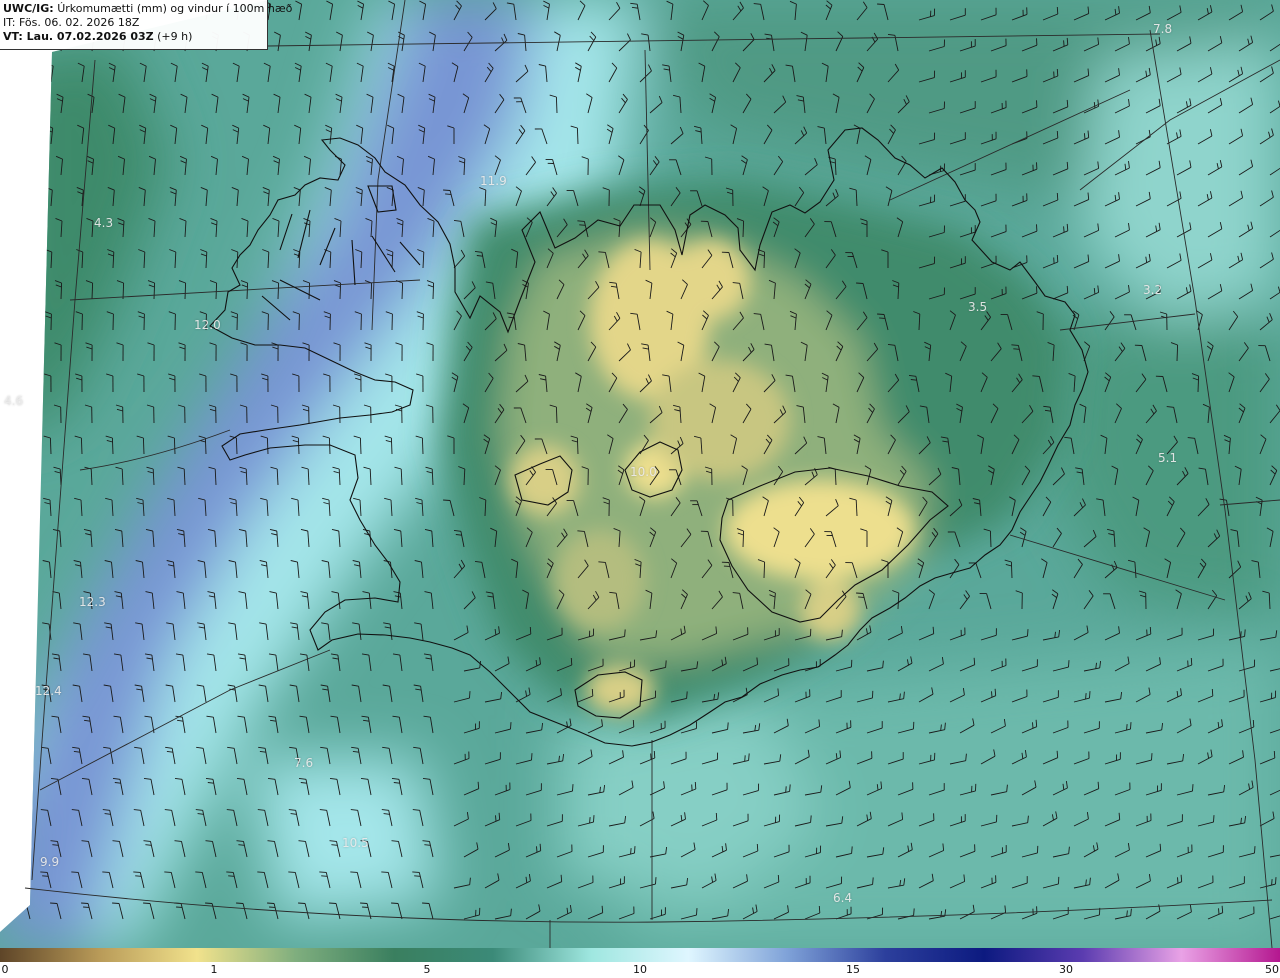 This screenshot has height=978, width=1280. What do you see at coordinates (853, 969) in the screenshot?
I see `colorbar-tick: 15` at bounding box center [853, 969].